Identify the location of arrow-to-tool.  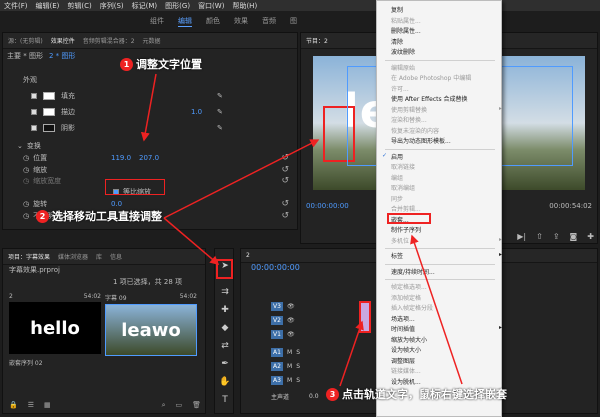
(191, 241).